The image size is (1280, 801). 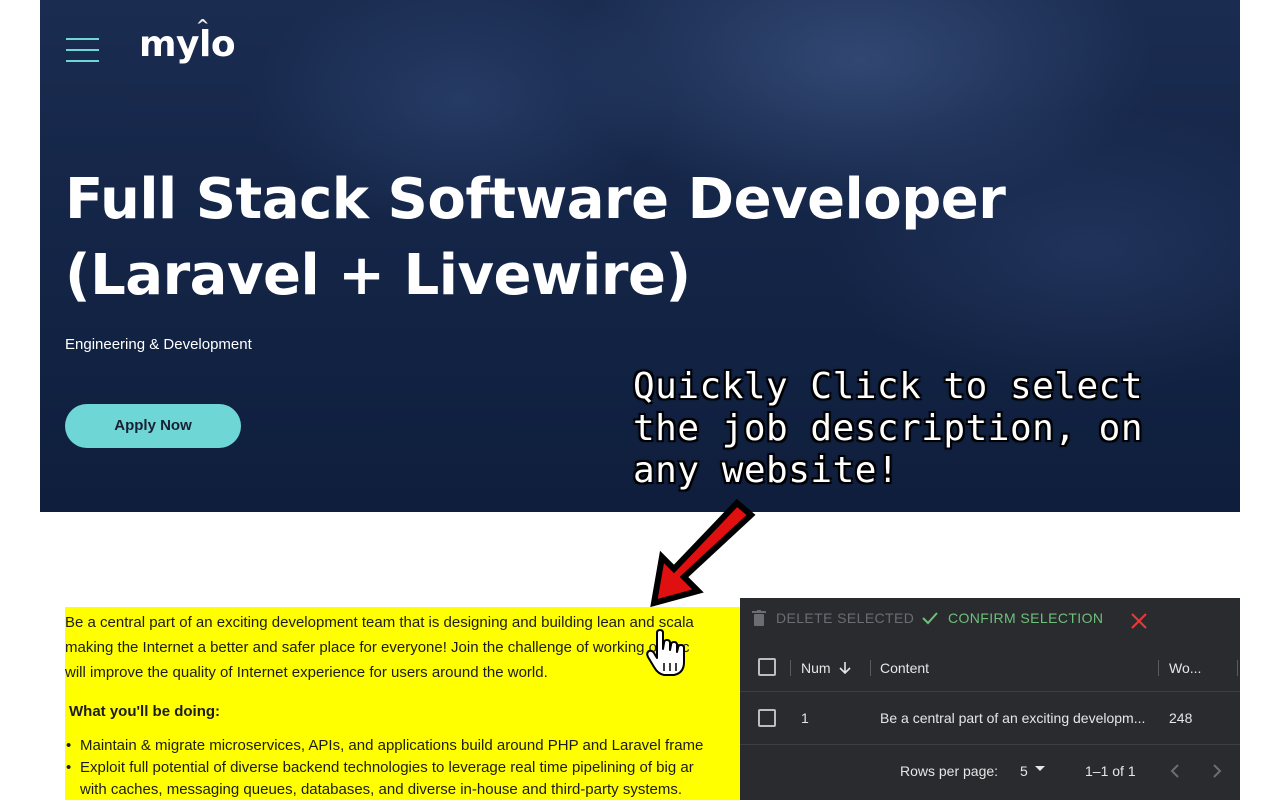 I want to click on rows-per-page-select: 5, so click(x=1024, y=771).